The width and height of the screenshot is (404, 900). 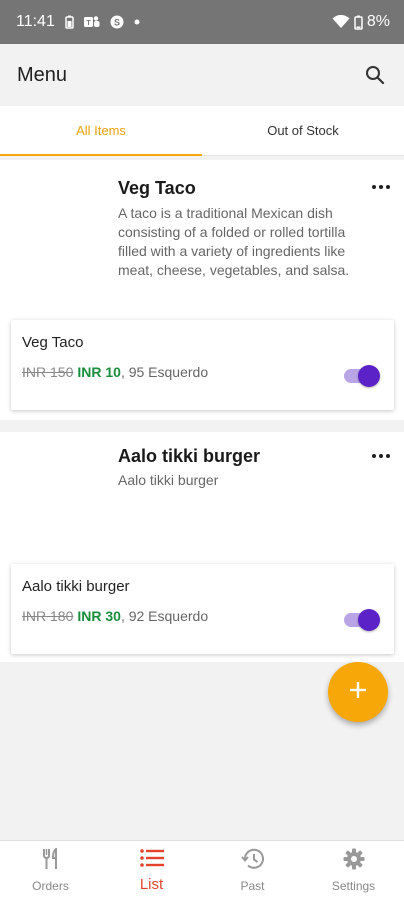 I want to click on app-bar: Menu, so click(x=202, y=75).